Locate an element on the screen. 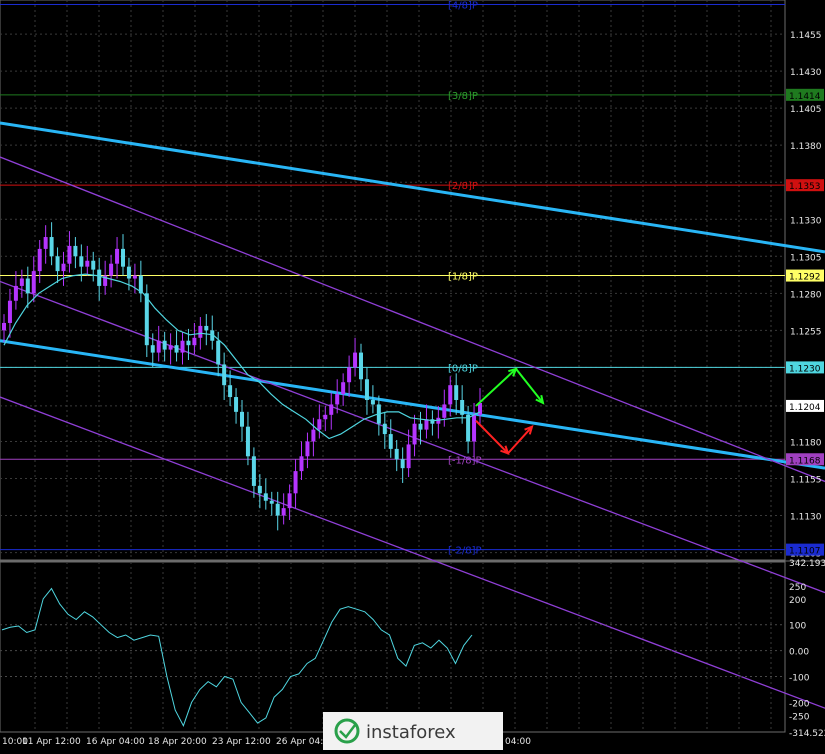  price-tick-label: 1.1130 is located at coordinates (806, 518).